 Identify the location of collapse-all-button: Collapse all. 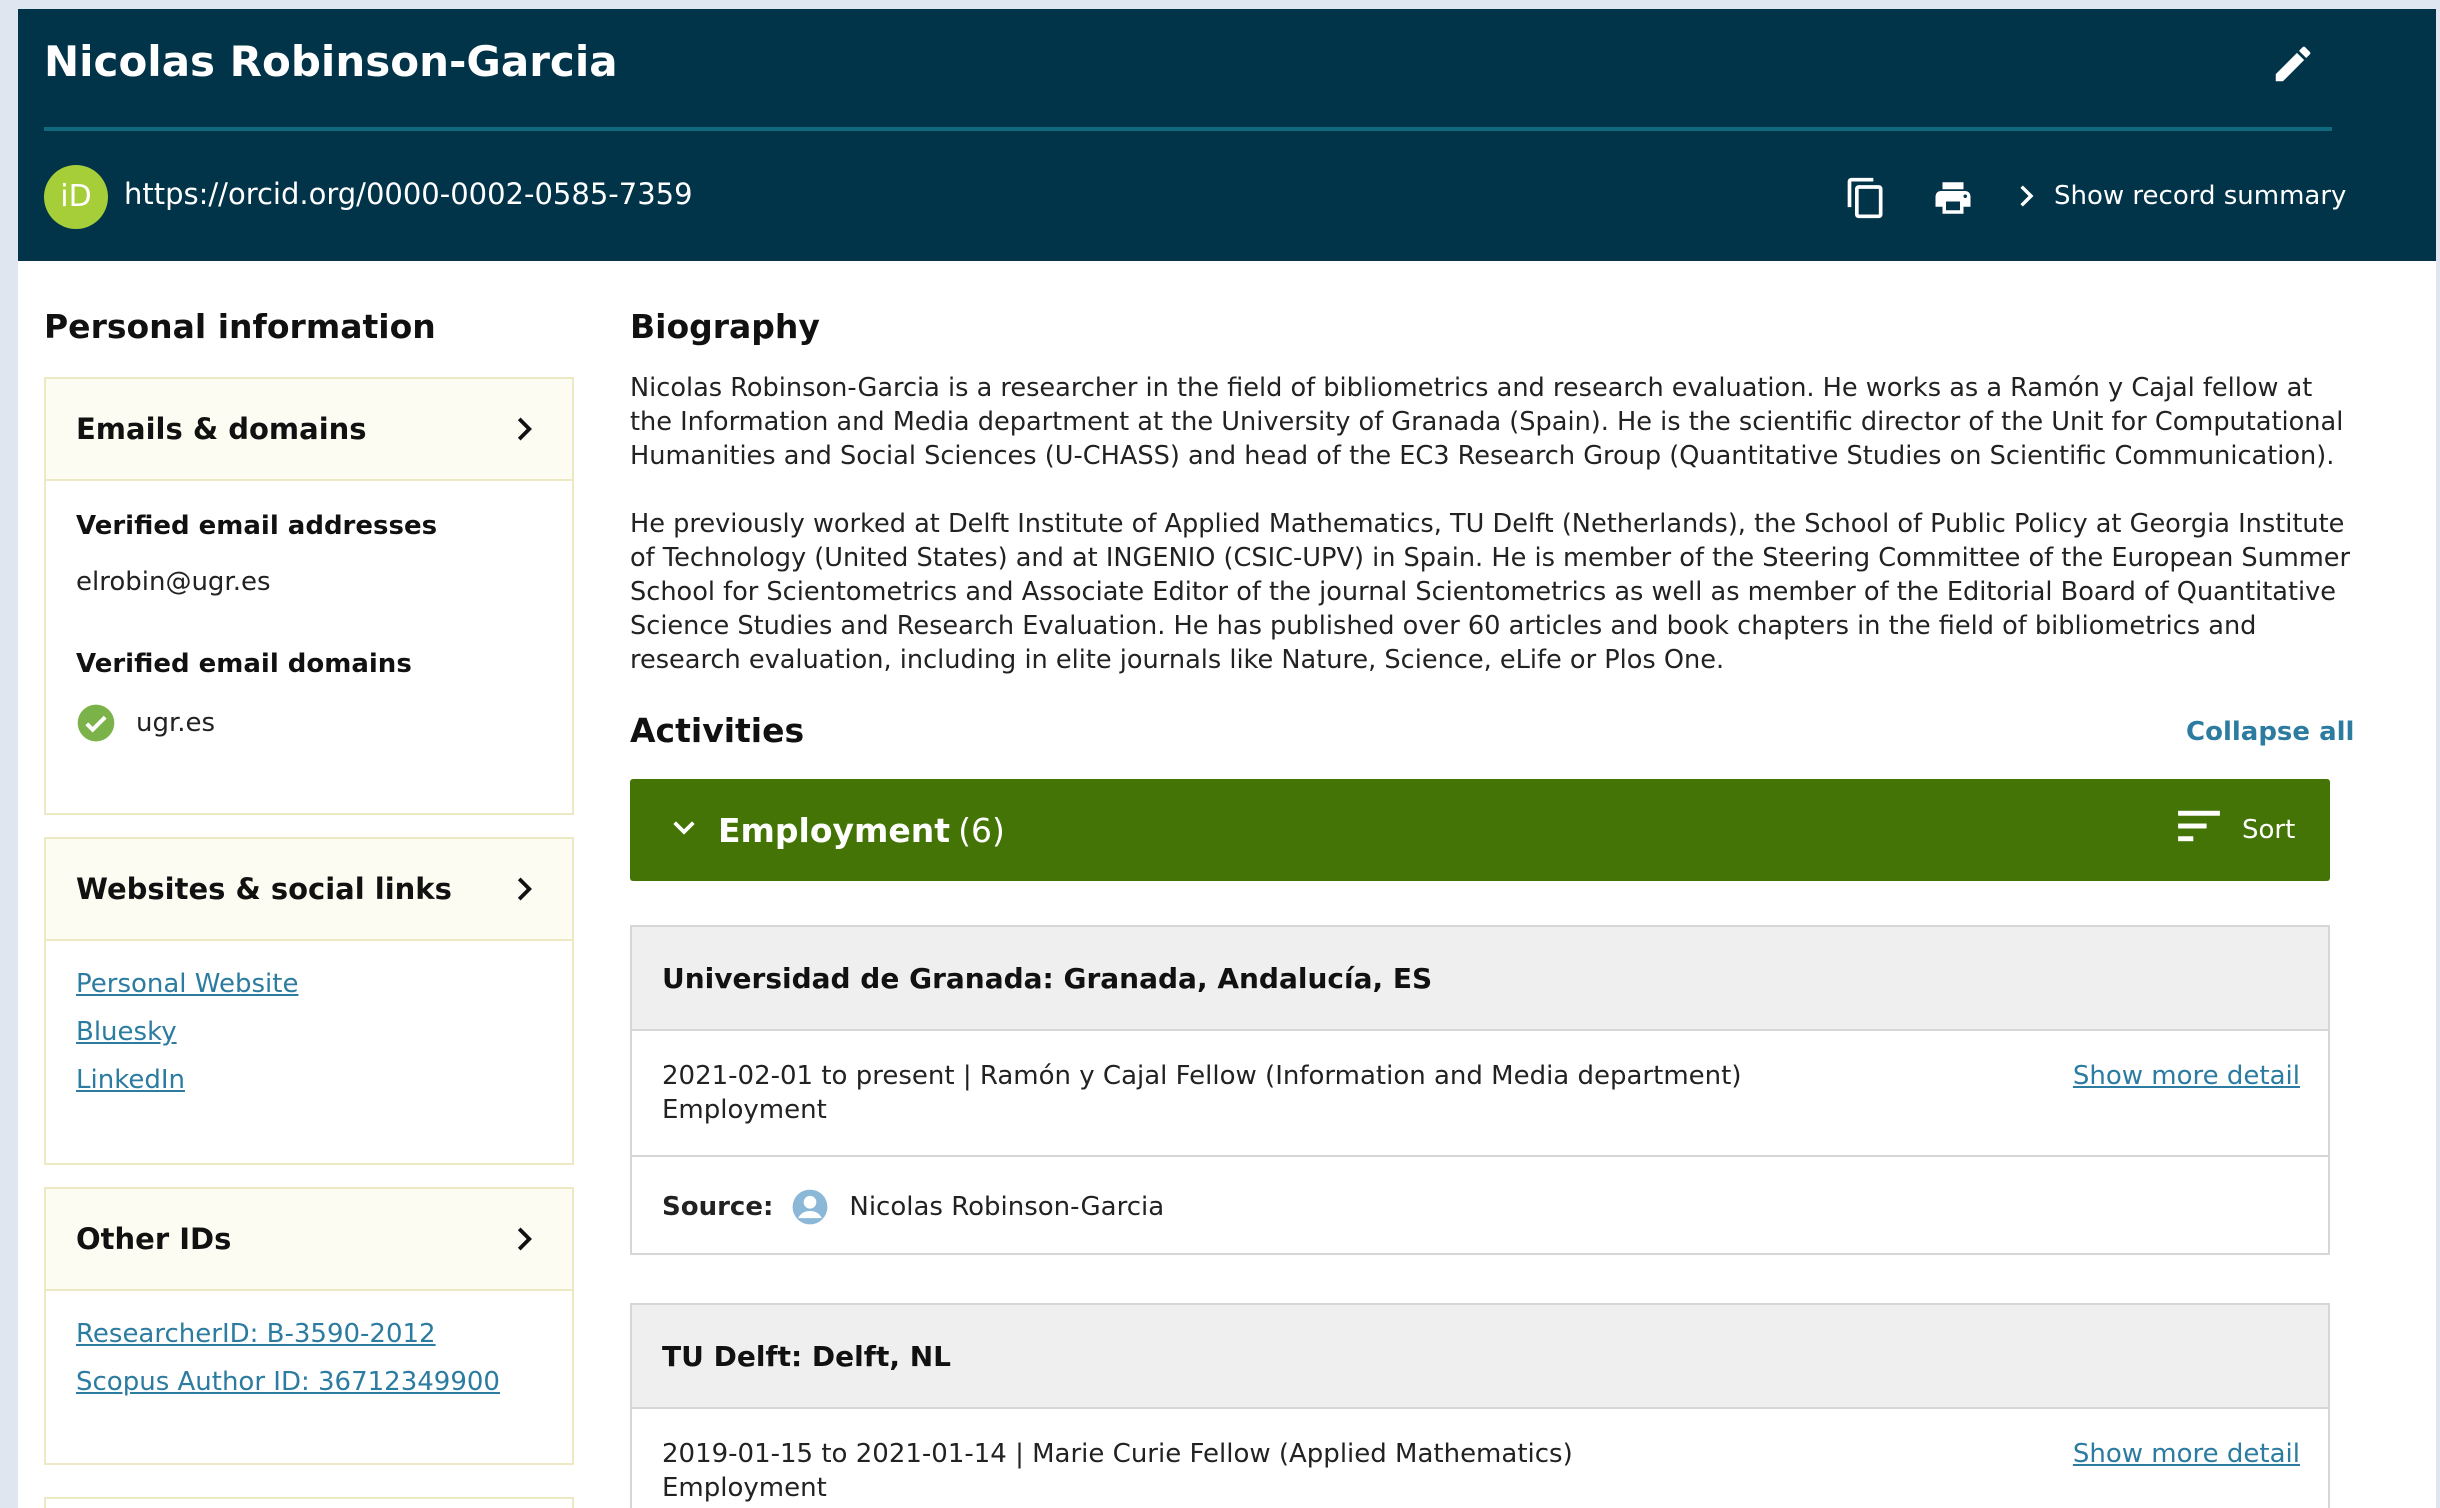
(2270, 732).